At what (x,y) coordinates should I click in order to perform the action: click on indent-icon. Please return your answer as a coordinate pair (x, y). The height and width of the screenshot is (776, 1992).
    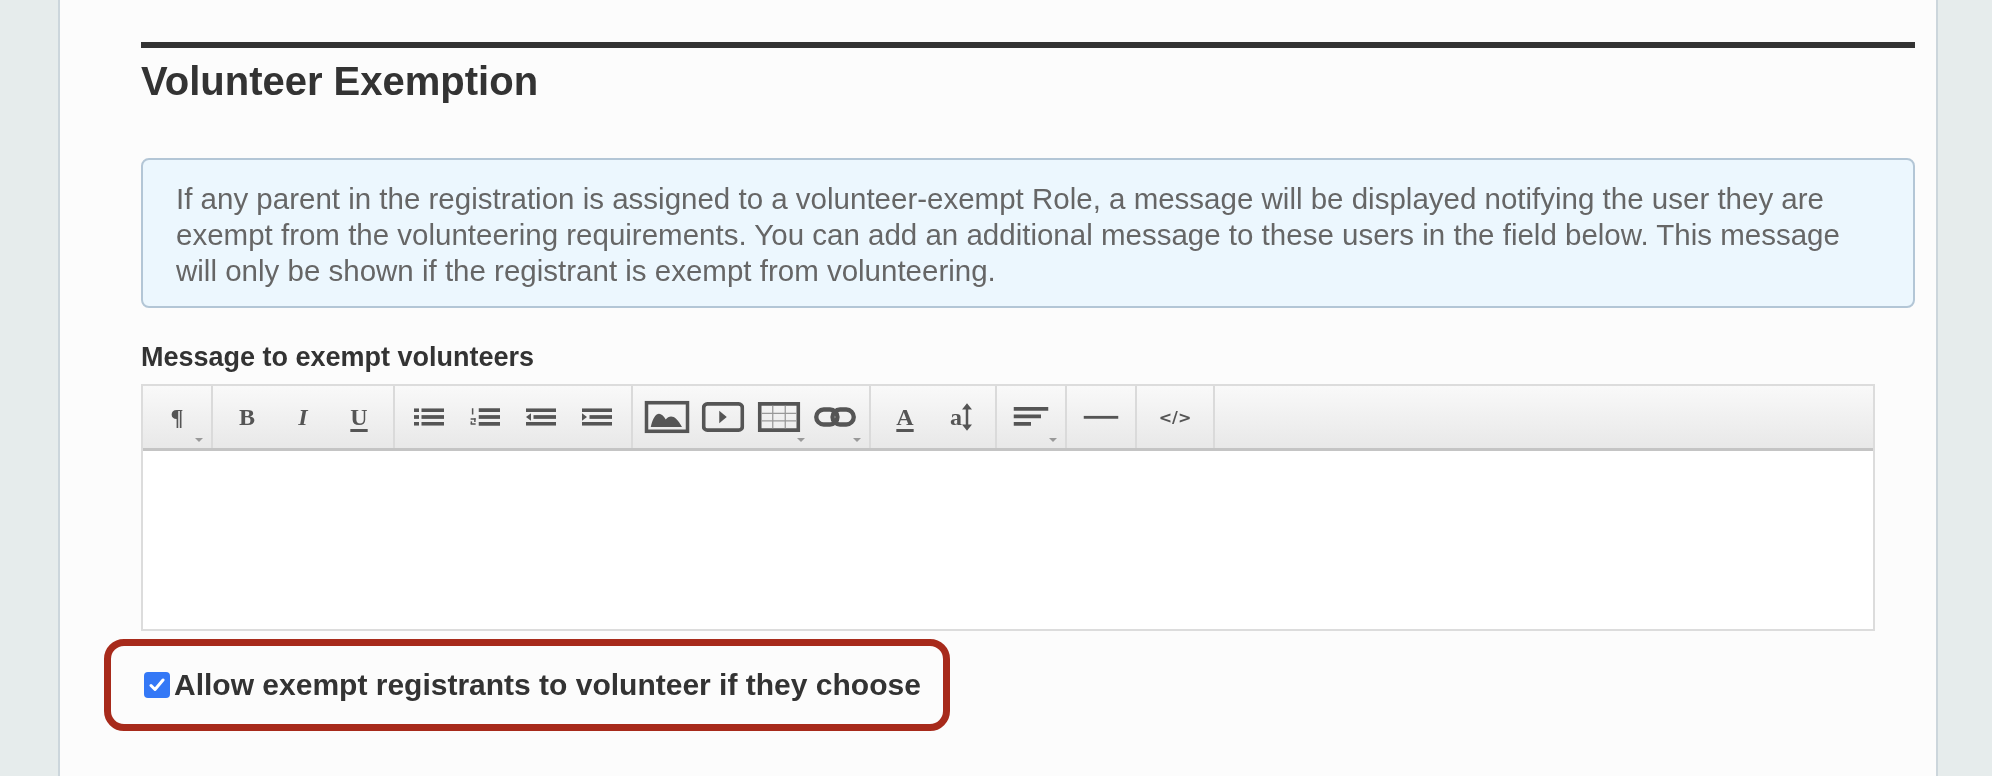
    Looking at the image, I should click on (597, 417).